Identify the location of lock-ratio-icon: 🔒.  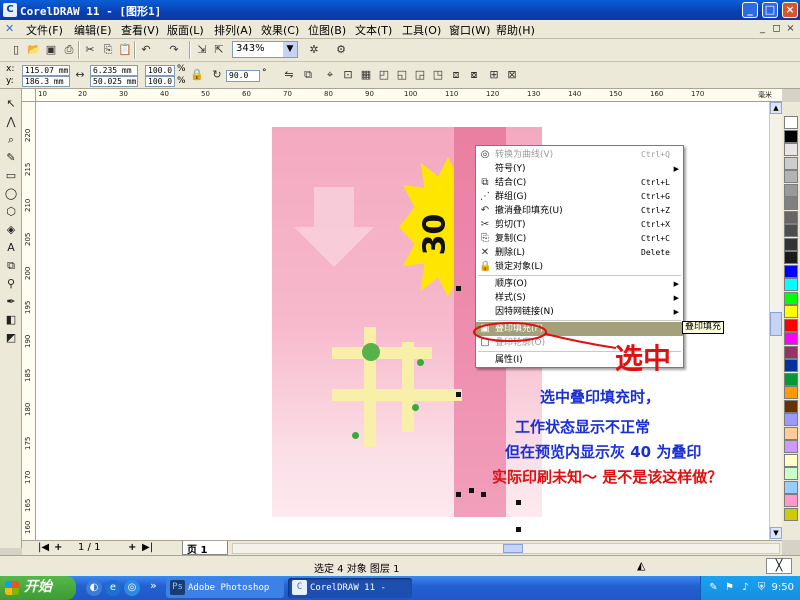
(197, 75).